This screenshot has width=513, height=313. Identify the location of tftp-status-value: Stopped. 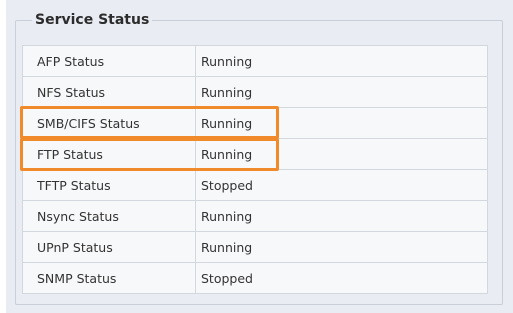
(341, 185).